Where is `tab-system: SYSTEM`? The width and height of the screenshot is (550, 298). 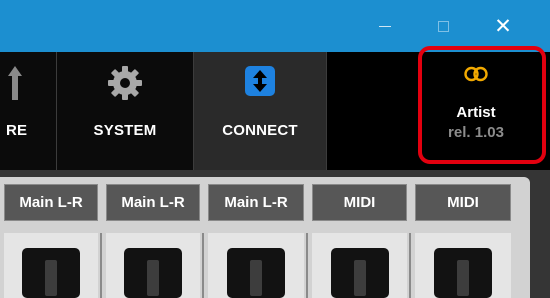
tab-system: SYSTEM is located at coordinates (125, 111).